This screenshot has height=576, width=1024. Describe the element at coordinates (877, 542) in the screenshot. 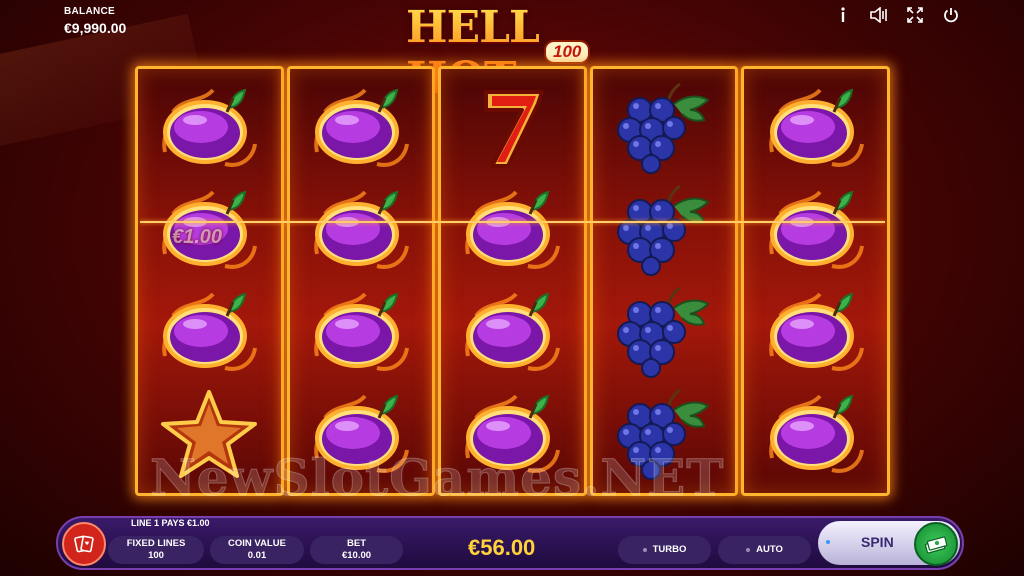

I see `spin-label: SPIN` at that location.